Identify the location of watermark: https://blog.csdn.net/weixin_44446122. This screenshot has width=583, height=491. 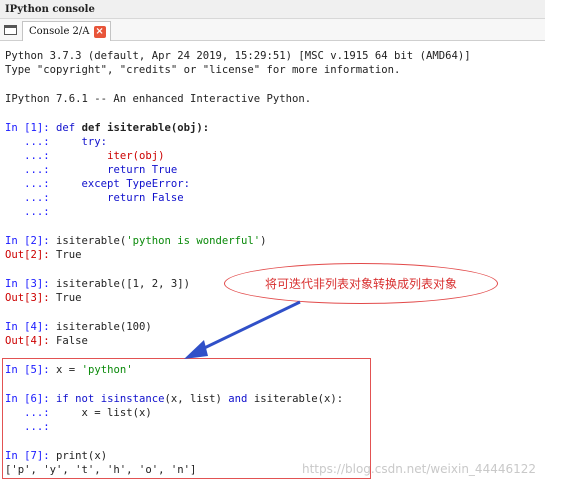
(419, 469).